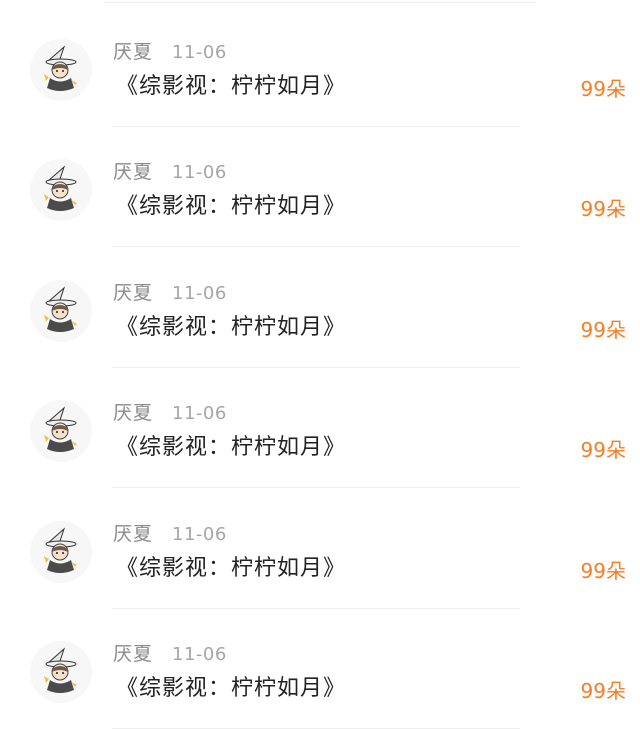  Describe the element at coordinates (320, 2) in the screenshot. I see `top-divider` at that location.